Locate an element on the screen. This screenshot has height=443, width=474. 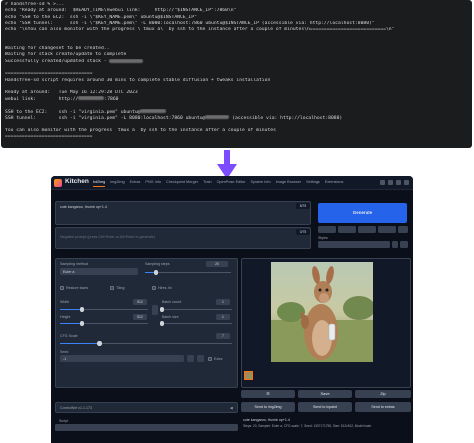
tab-train: Train is located at coordinates (207, 183).